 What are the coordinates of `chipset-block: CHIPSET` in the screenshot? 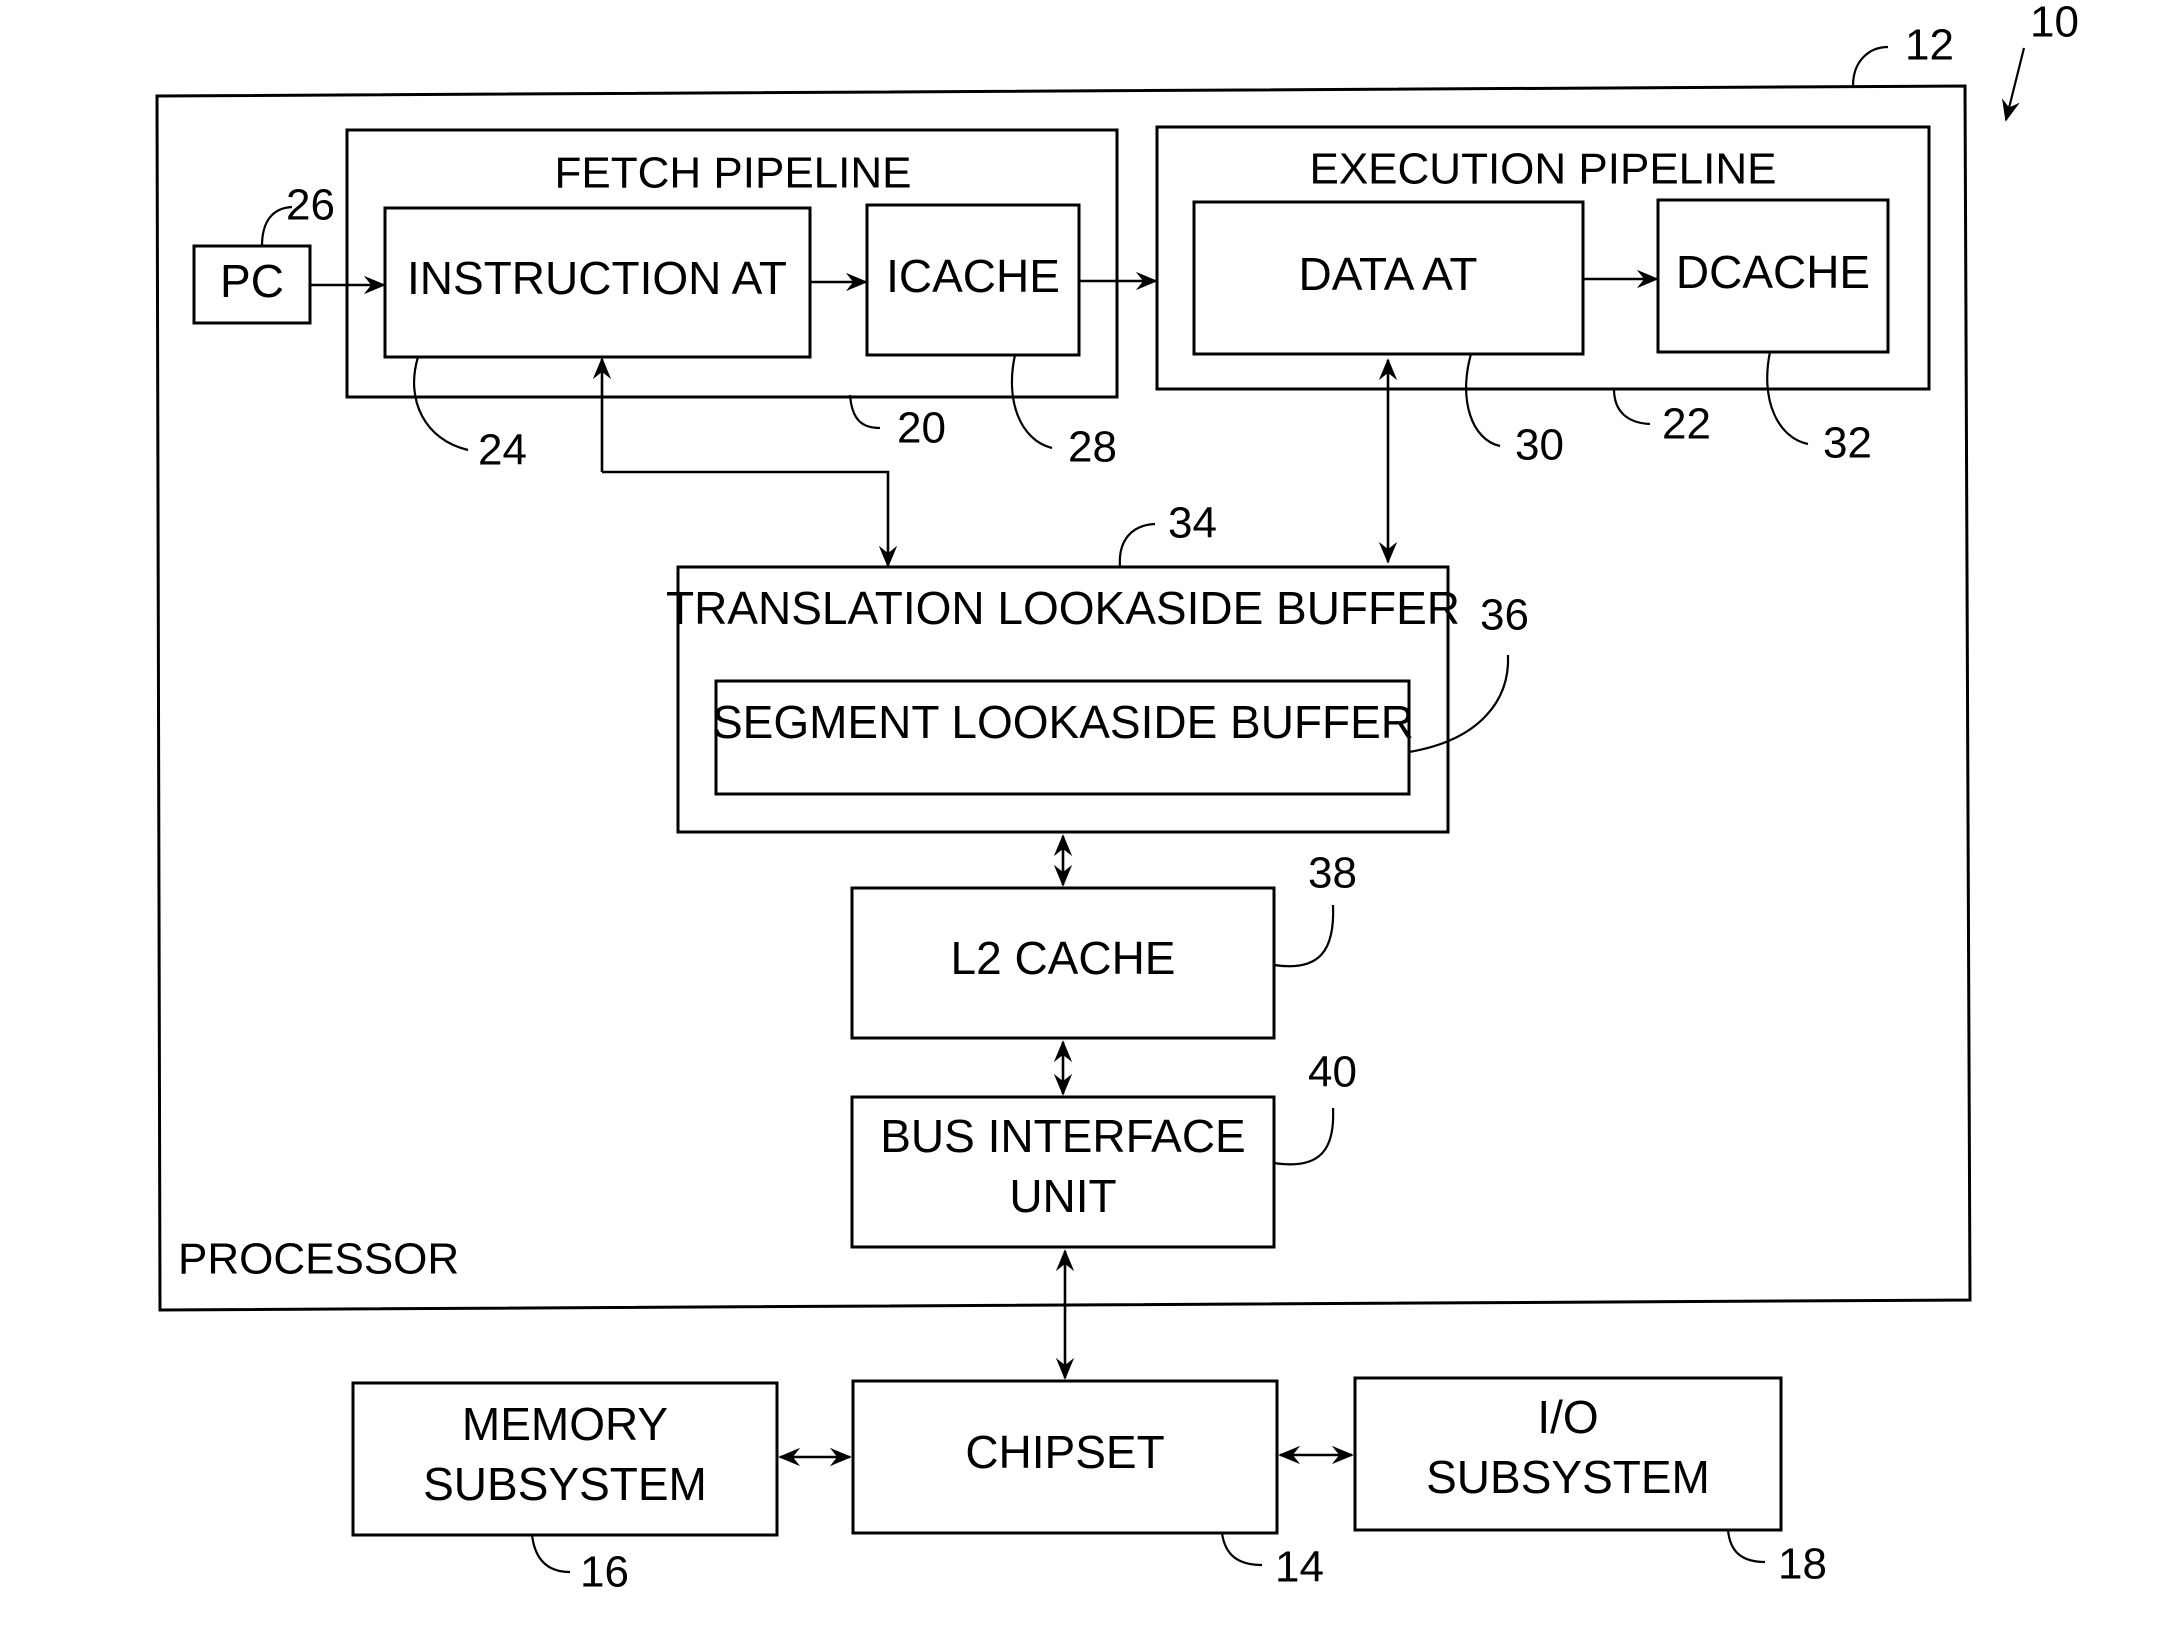 It's located at (1065, 1457).